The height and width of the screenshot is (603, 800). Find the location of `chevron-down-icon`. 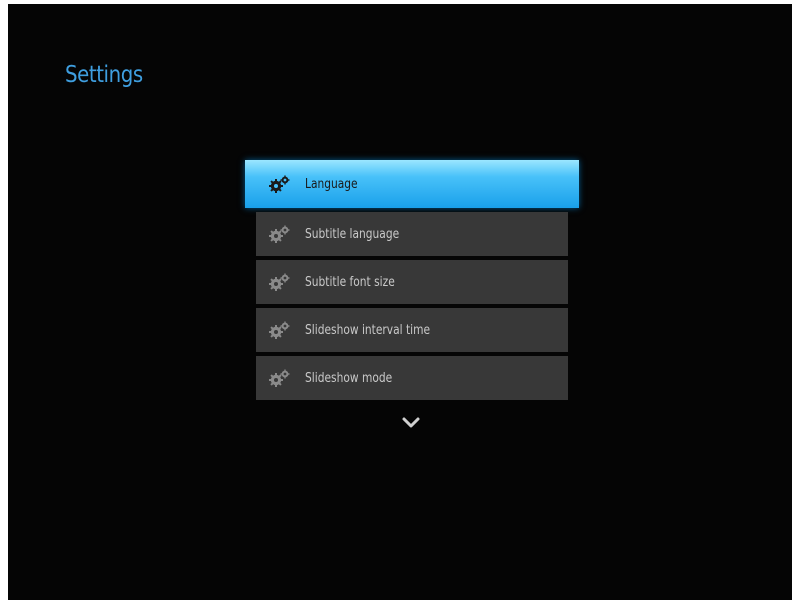

chevron-down-icon is located at coordinates (411, 423).